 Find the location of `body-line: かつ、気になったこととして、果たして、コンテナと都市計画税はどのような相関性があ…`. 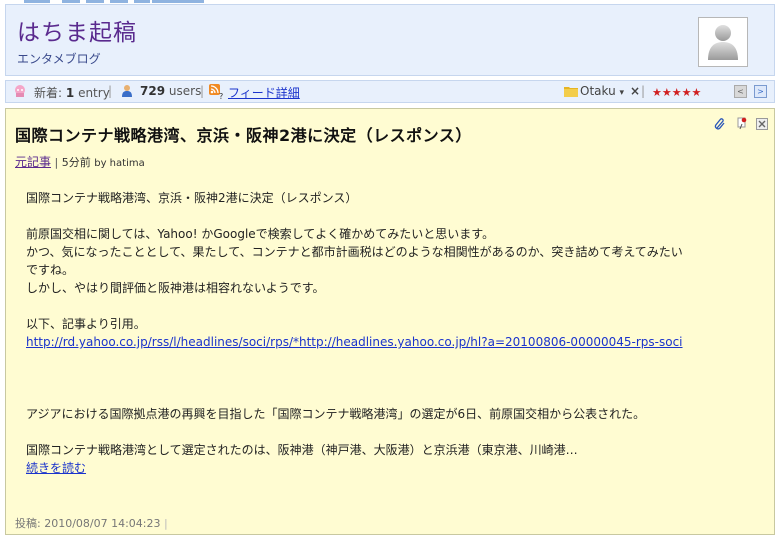

body-line: かつ、気になったこととして、果たして、コンテナと都市計画税はどのような相関性があ… is located at coordinates (354, 252).